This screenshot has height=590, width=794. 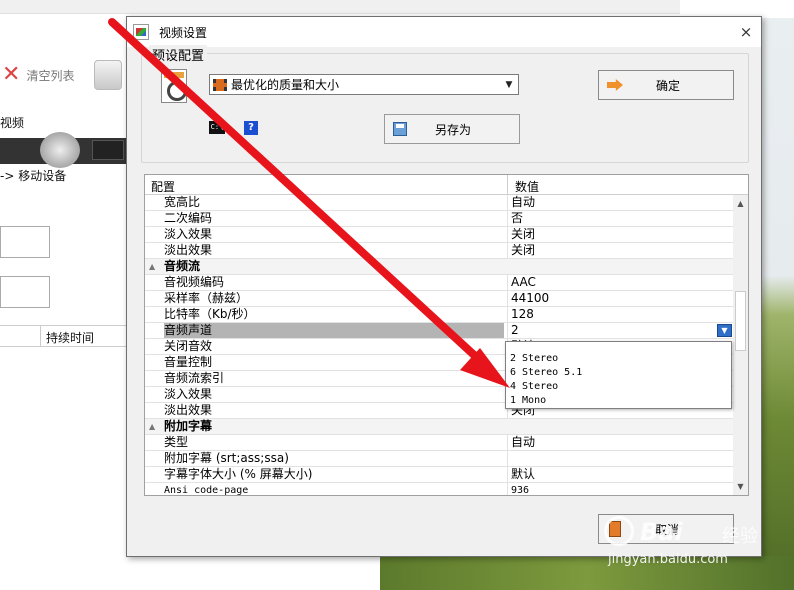 I want to click on value-column-header: 数值, so click(x=527, y=187).